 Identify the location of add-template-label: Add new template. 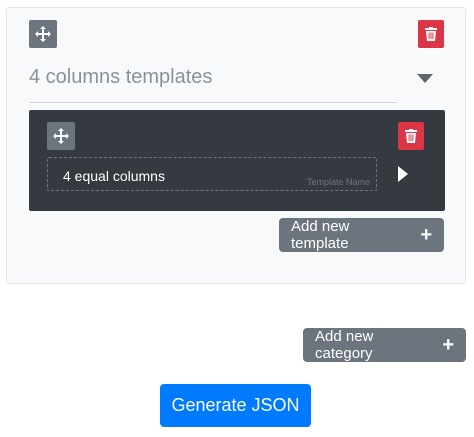
(320, 235).